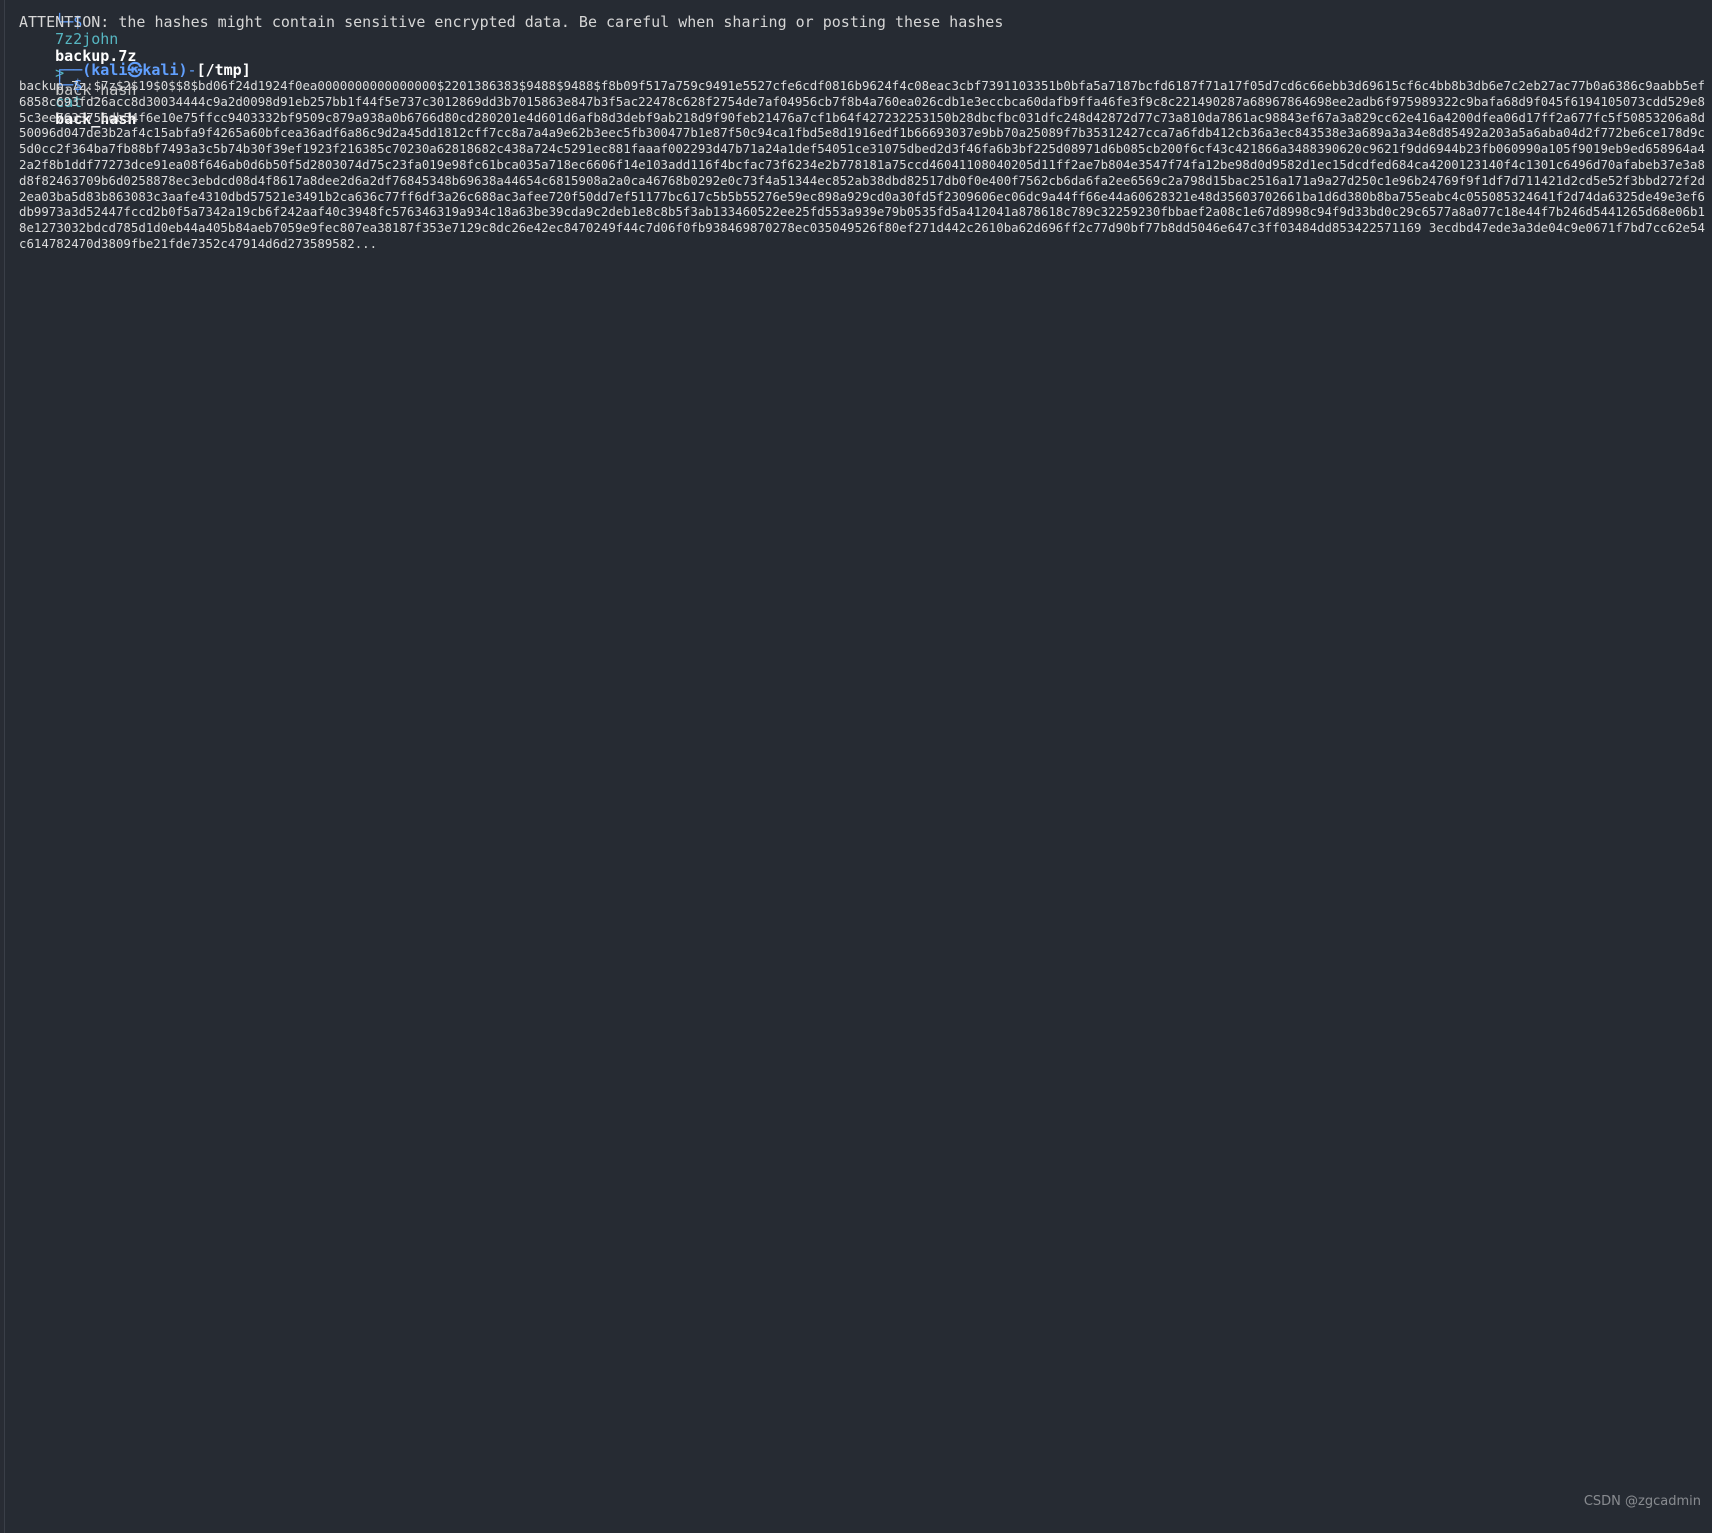  I want to click on prompt-dir: [/tmp], so click(223, 70).